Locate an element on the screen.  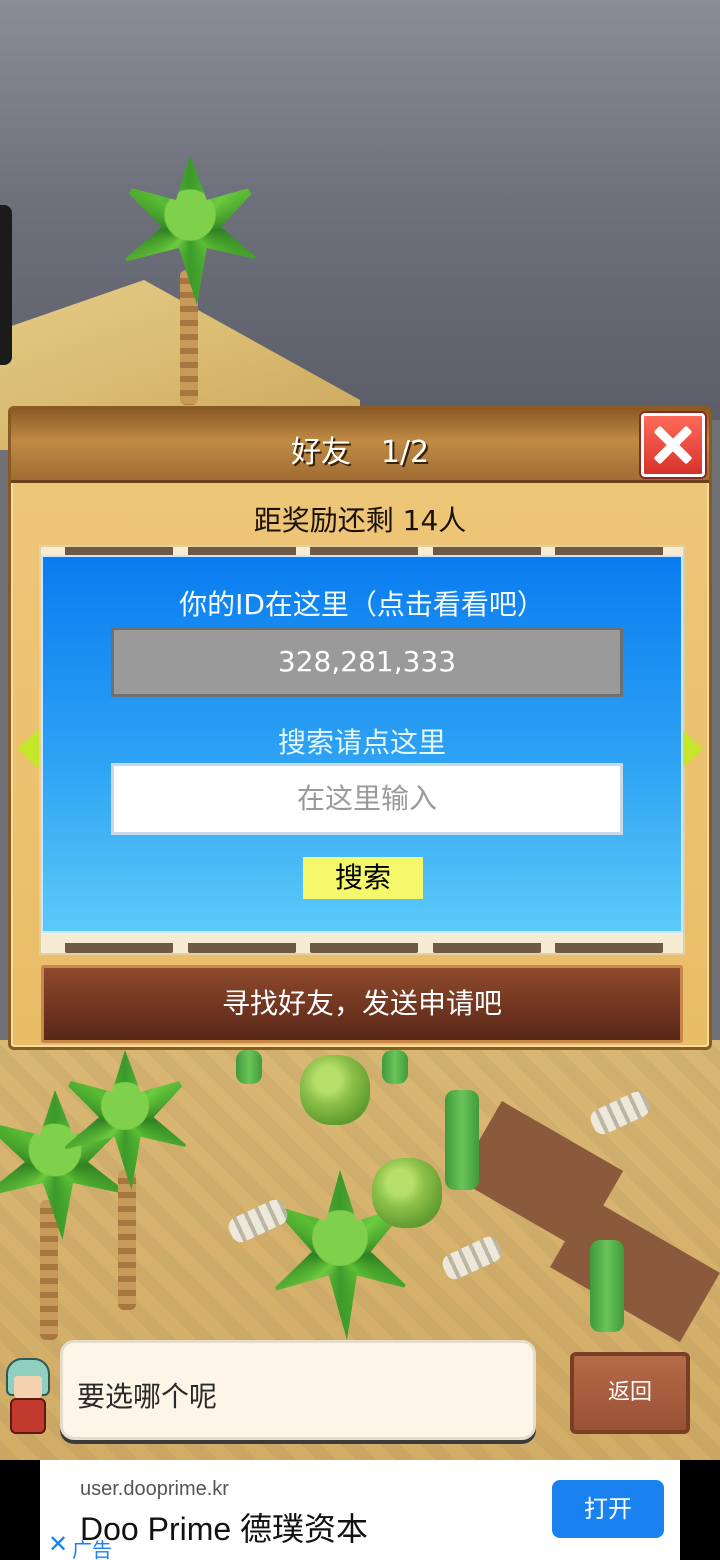
ad-title: Doo Prime 德璞资本 is located at coordinates (224, 1529).